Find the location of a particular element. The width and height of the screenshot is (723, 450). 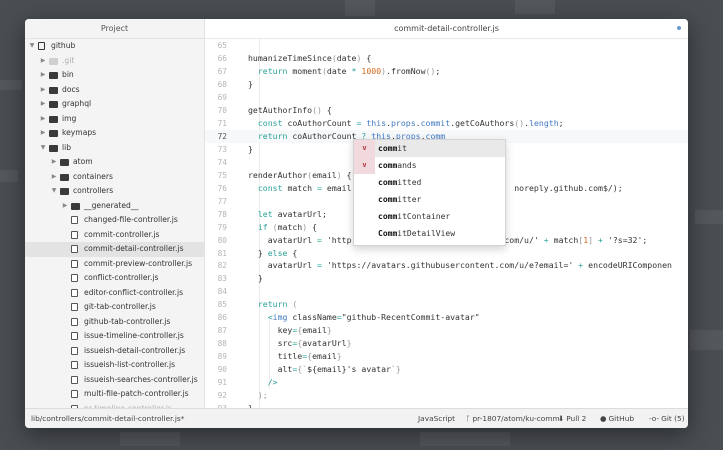

pull-button: ⬇ Pull 2 is located at coordinates (572, 418).